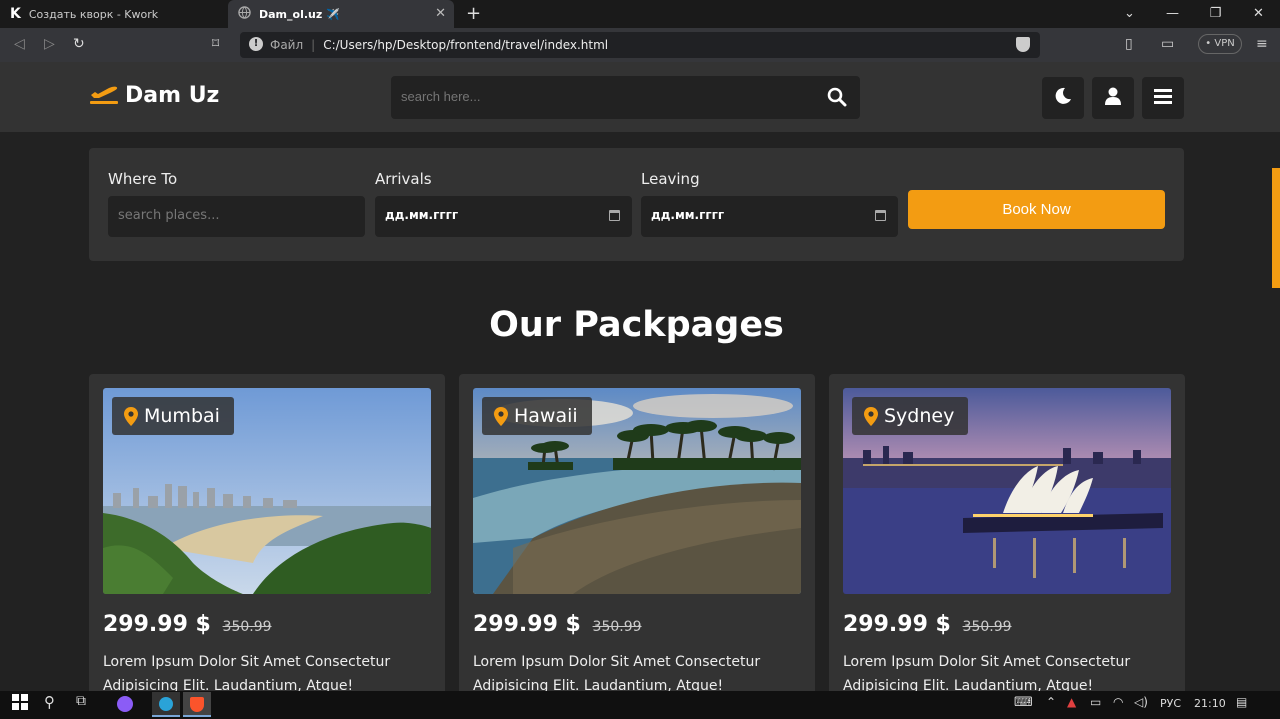  What do you see at coordinates (244, 14) in the screenshot?
I see `globe-icon` at bounding box center [244, 14].